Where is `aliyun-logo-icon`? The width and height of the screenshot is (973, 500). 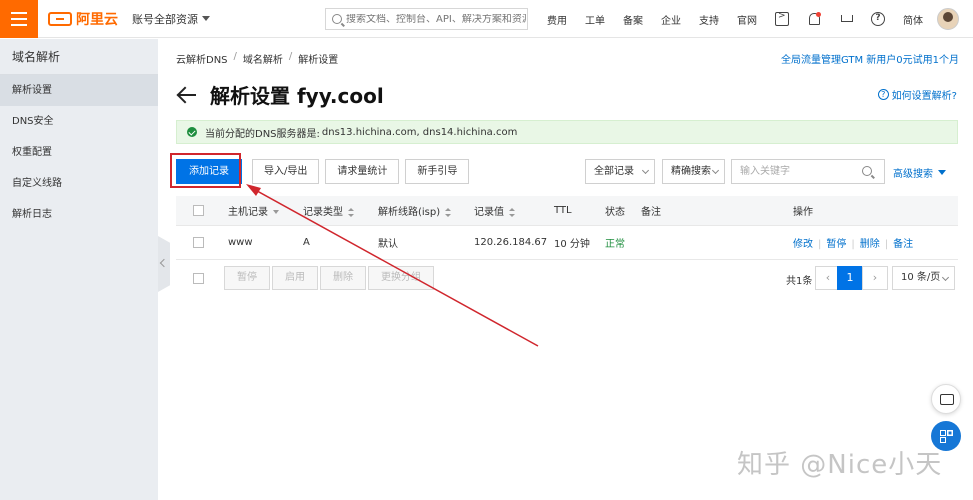 aliyun-logo-icon is located at coordinates (60, 18).